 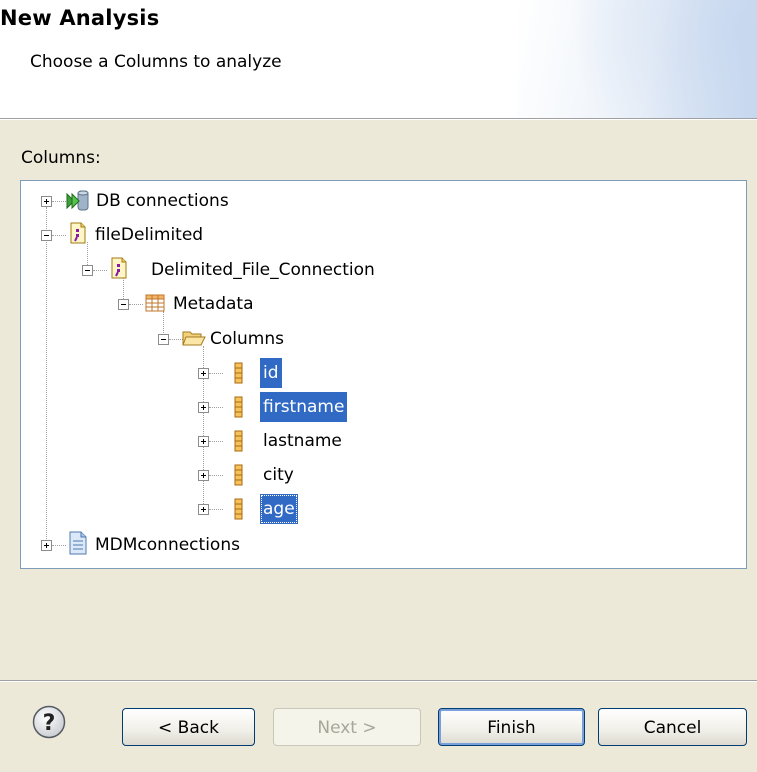 What do you see at coordinates (155, 303) in the screenshot?
I see `table-icon` at bounding box center [155, 303].